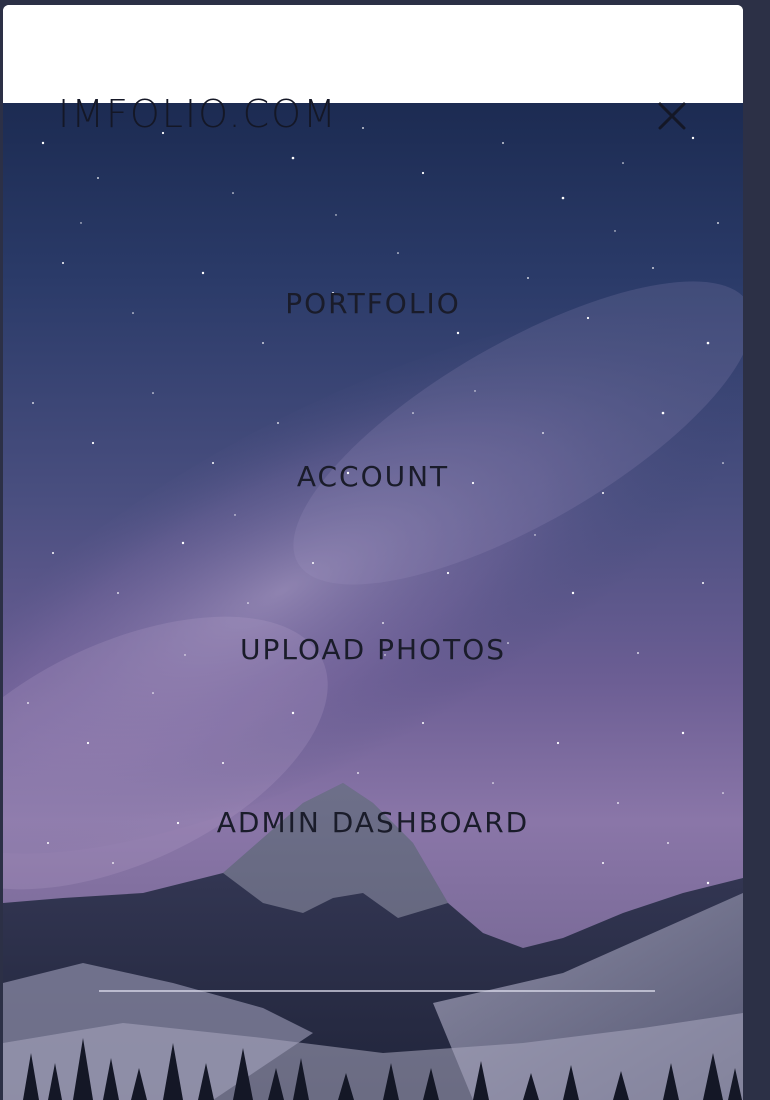  Describe the element at coordinates (373, 649) in the screenshot. I see `menu-item-upload-photos: UPLOAD PHOTOS` at that location.